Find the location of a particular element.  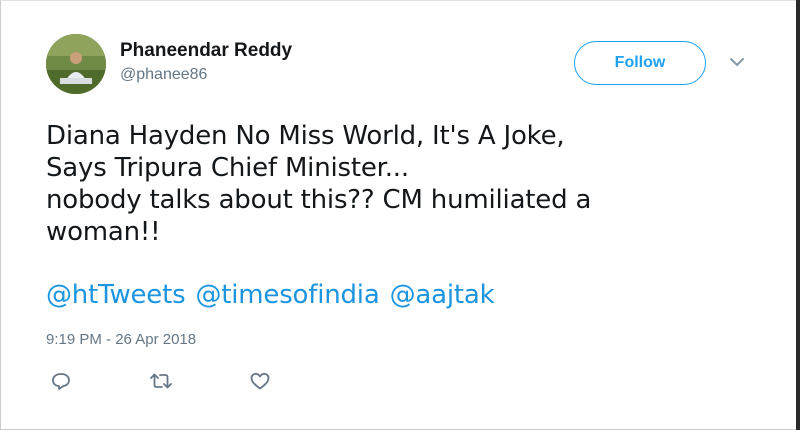

mention-link: @timesofindia is located at coordinates (287, 295).